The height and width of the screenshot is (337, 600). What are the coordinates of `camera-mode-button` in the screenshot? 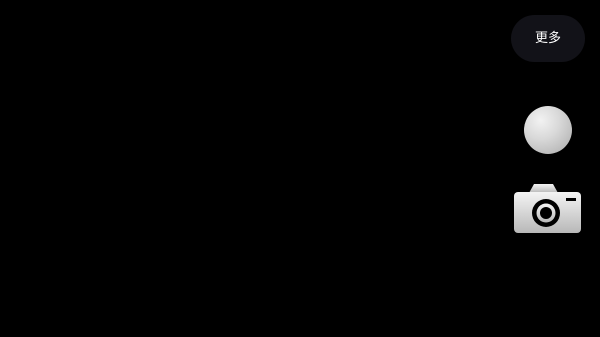 It's located at (547, 208).